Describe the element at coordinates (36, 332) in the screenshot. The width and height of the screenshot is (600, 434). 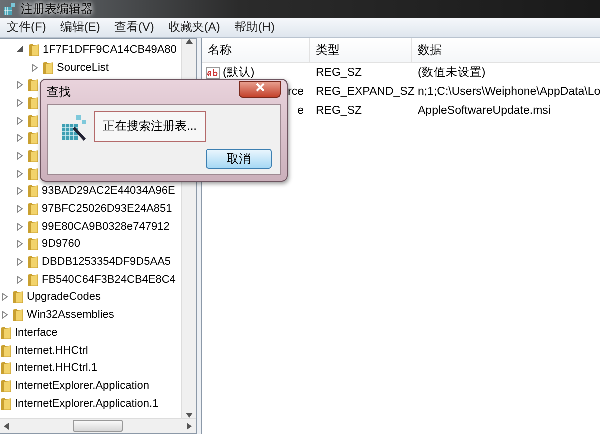
I see `tree-item: Interface` at that location.